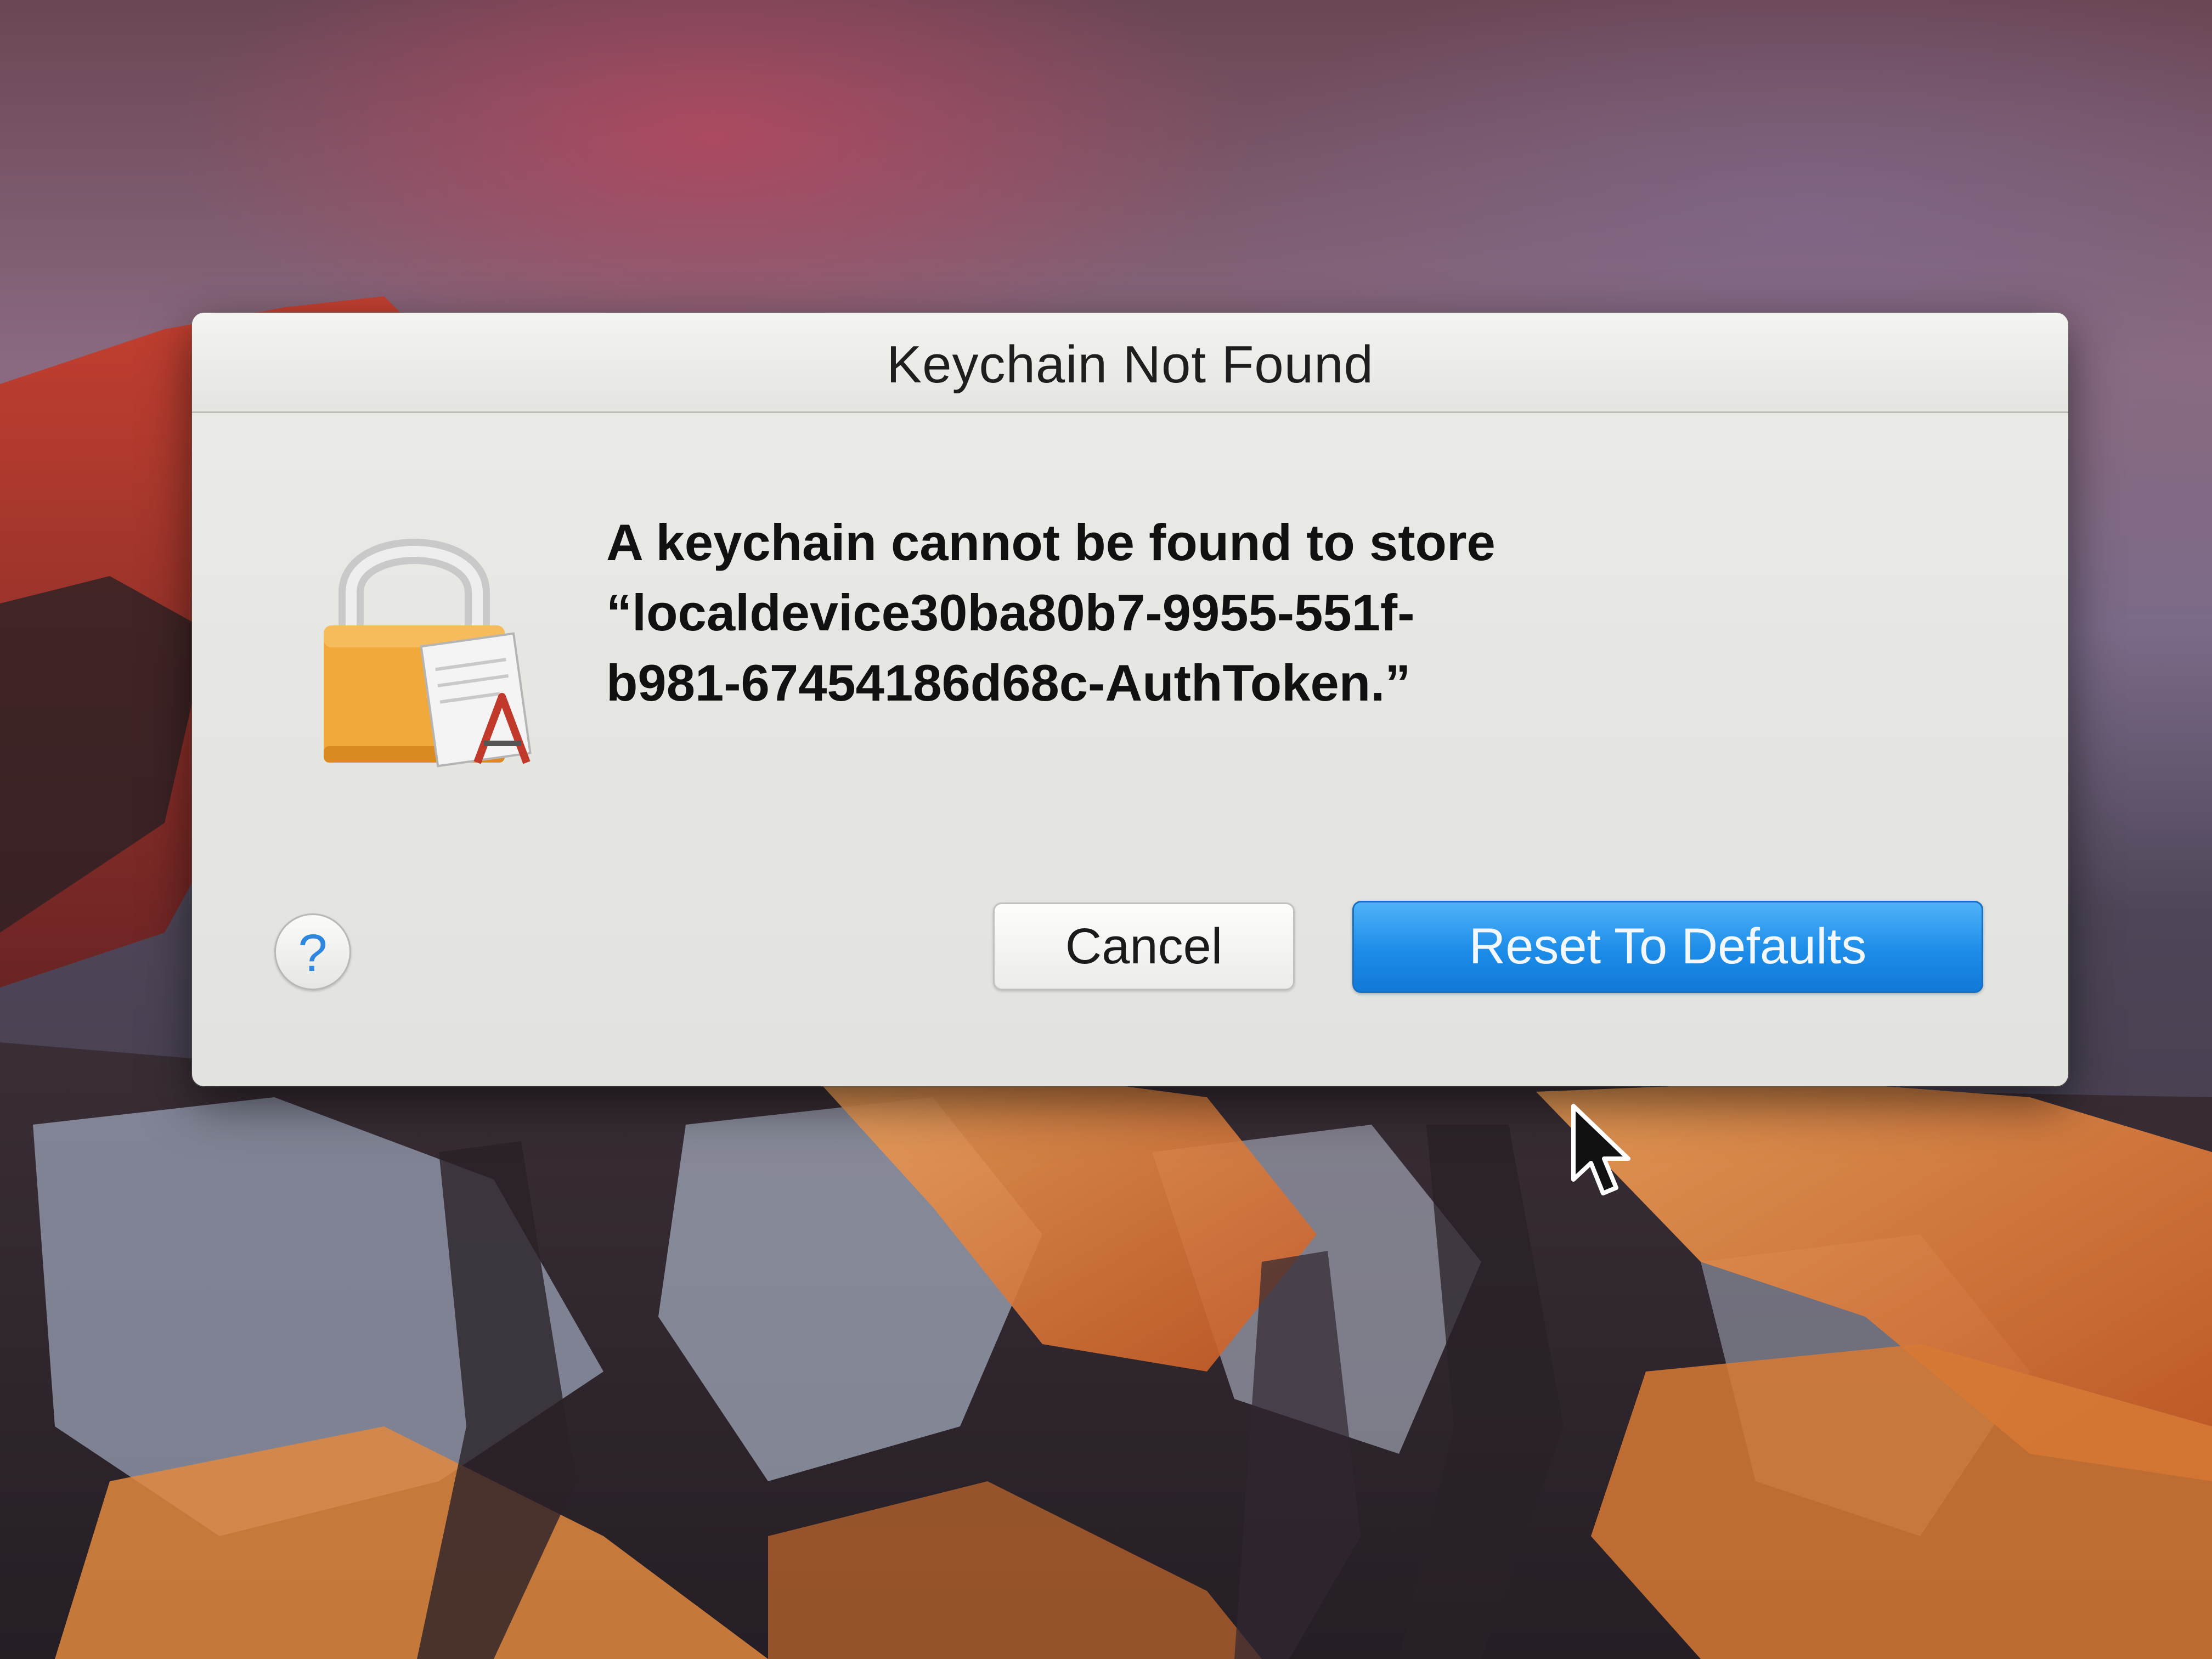  What do you see at coordinates (1051, 543) in the screenshot?
I see `message-line-1: A keychain cannot be found to store` at bounding box center [1051, 543].